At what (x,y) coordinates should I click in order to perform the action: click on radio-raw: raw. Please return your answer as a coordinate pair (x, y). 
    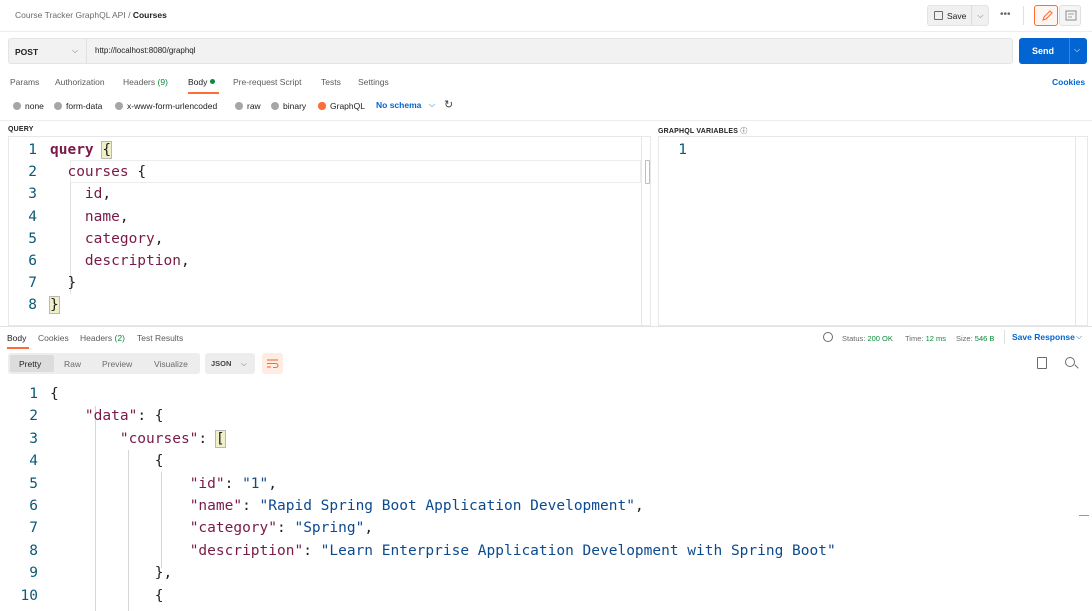
    Looking at the image, I should click on (248, 106).